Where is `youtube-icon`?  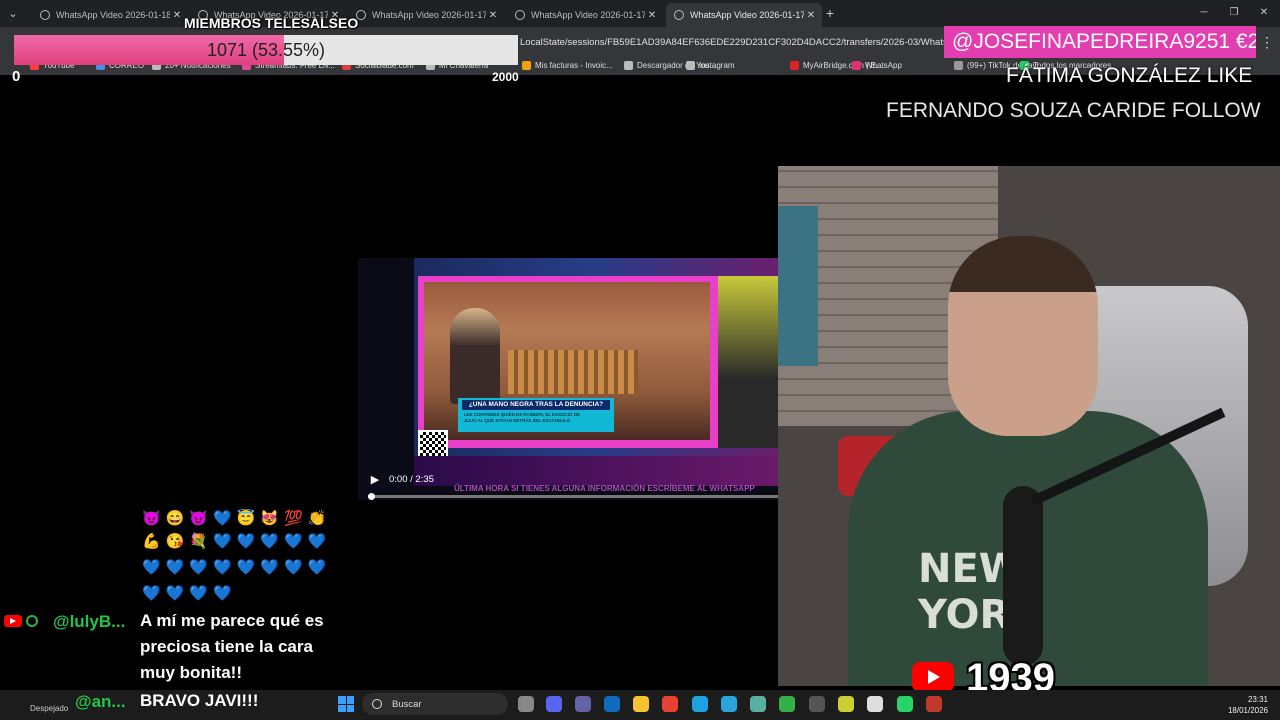 youtube-icon is located at coordinates (933, 677).